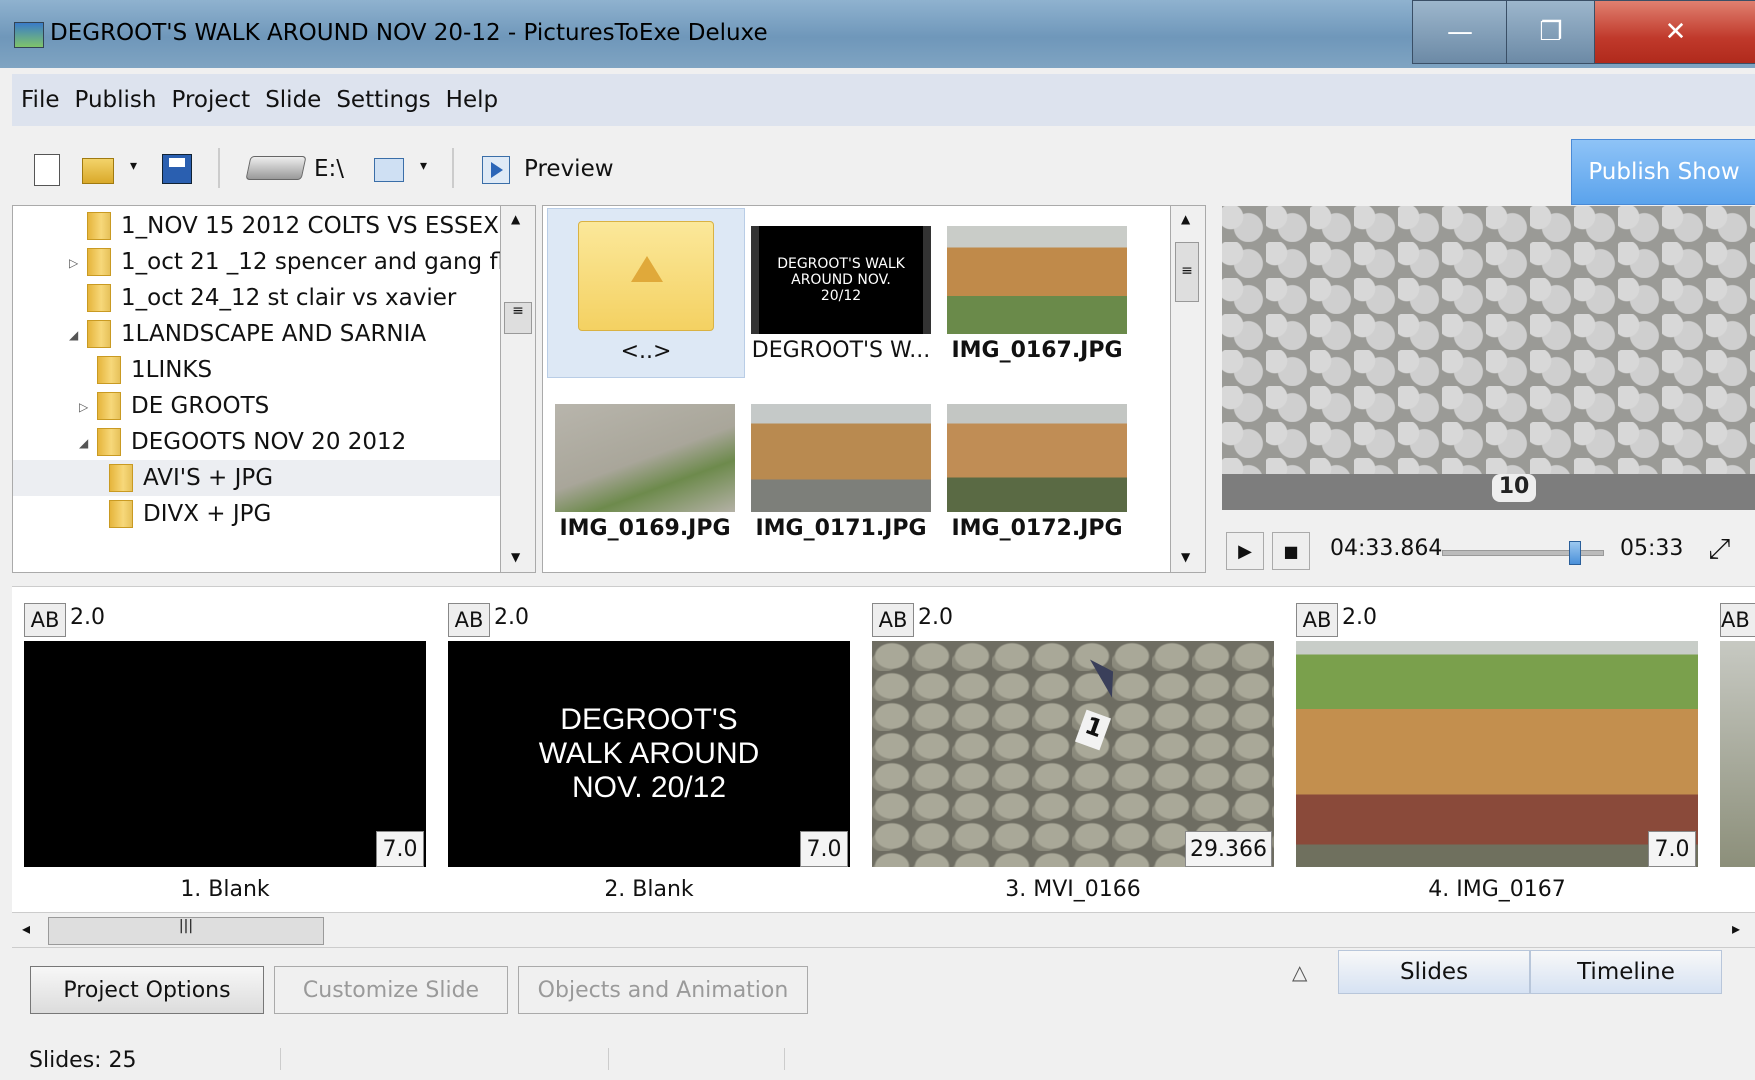 The image size is (1755, 1080). What do you see at coordinates (133, 166) in the screenshot?
I see `open-dropdown-icon: ▾` at bounding box center [133, 166].